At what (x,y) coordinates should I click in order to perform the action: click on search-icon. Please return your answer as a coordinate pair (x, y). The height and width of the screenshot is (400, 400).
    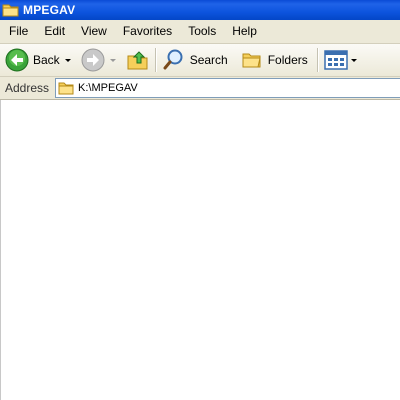
    Looking at the image, I should click on (173, 59).